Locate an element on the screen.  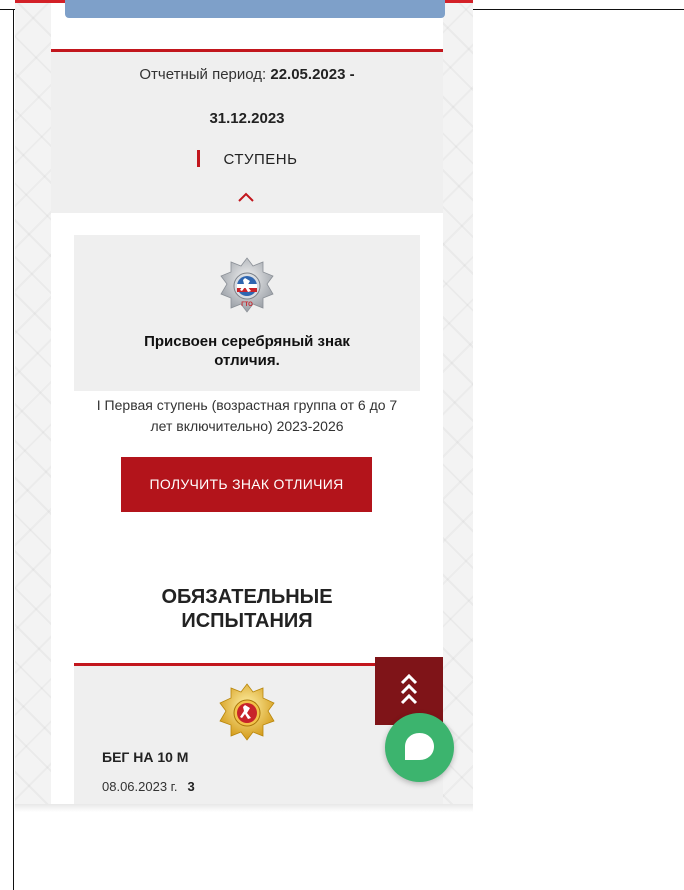
report-period-label: Отчетный период: is located at coordinates (203, 74).